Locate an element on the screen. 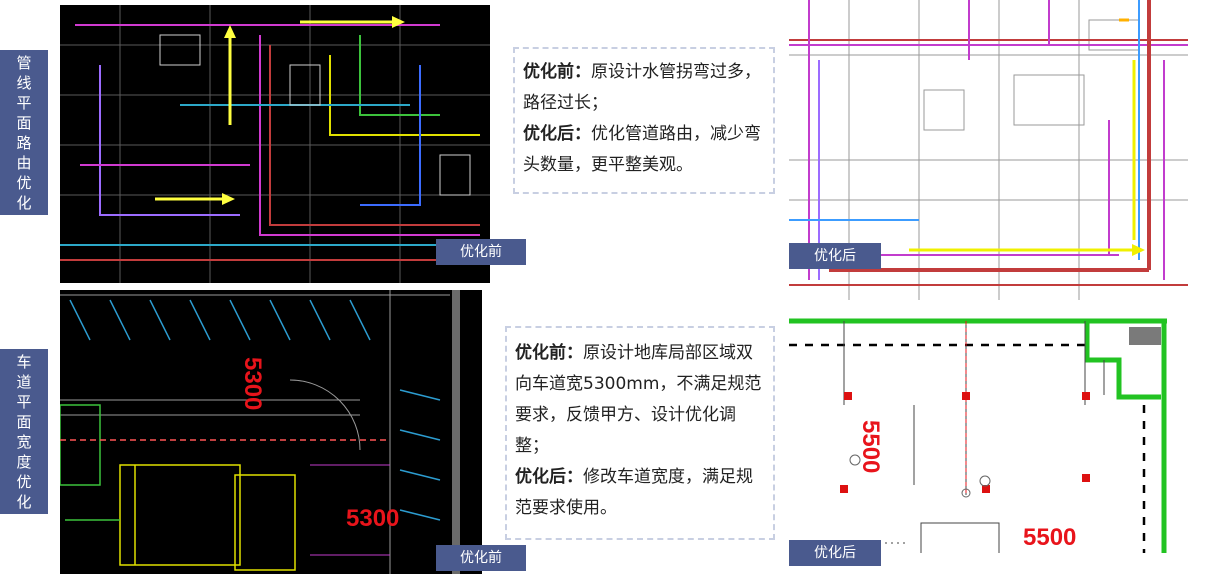 The image size is (1208, 574). lane-after-dim-vertical: 5500 is located at coordinates (870, 446).